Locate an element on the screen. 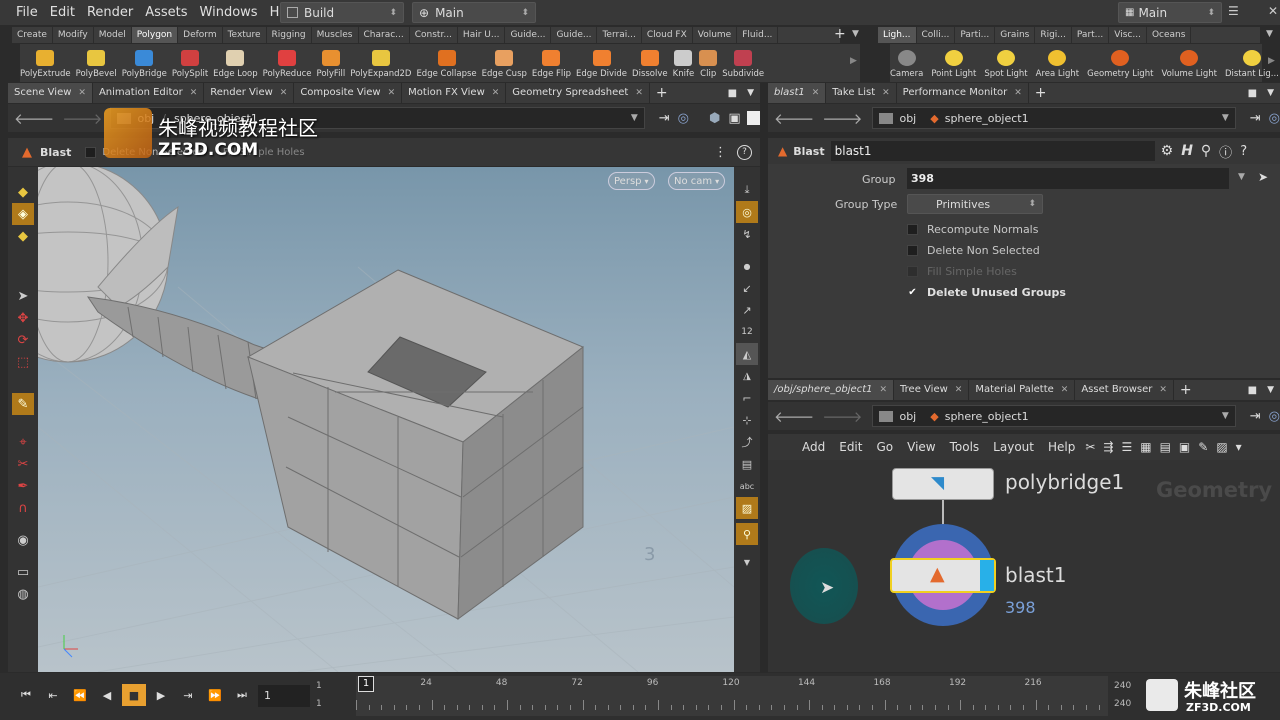  shelf-right-menu-icon: ▼ is located at coordinates (1269, 34).